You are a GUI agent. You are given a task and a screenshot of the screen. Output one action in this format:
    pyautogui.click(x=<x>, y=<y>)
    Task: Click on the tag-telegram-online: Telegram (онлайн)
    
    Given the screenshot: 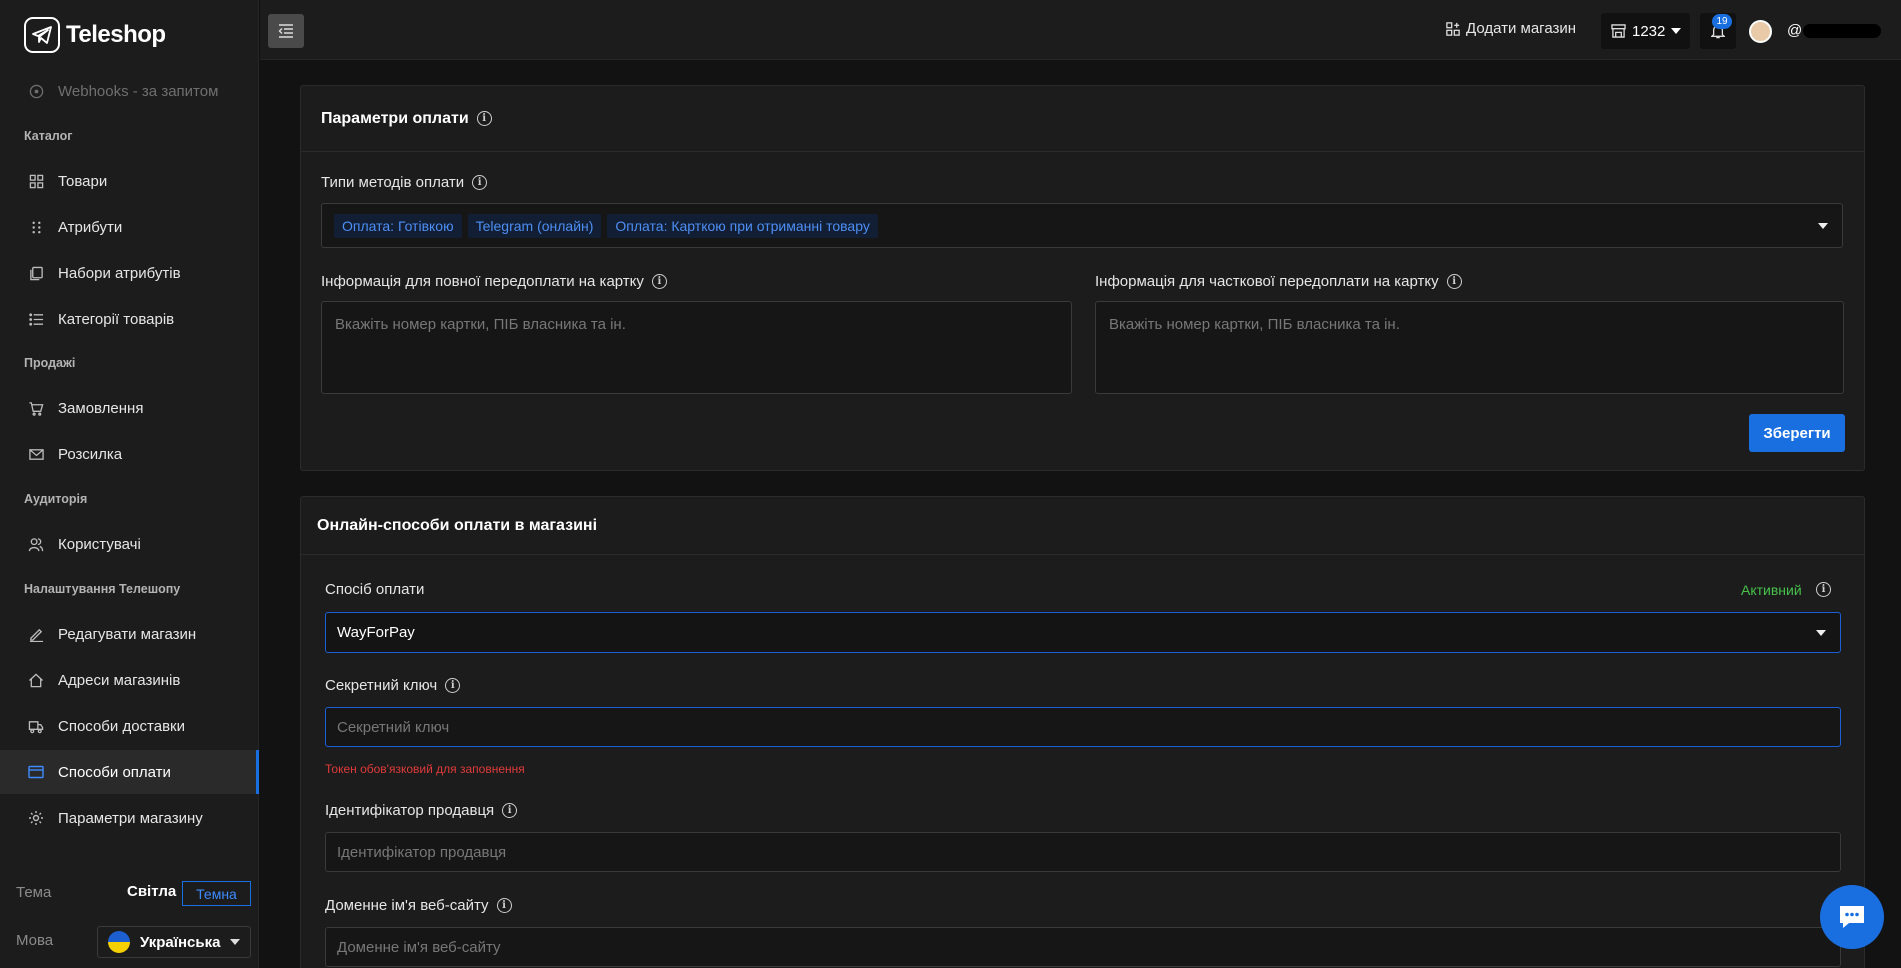 What is the action you would take?
    pyautogui.click(x=534, y=226)
    